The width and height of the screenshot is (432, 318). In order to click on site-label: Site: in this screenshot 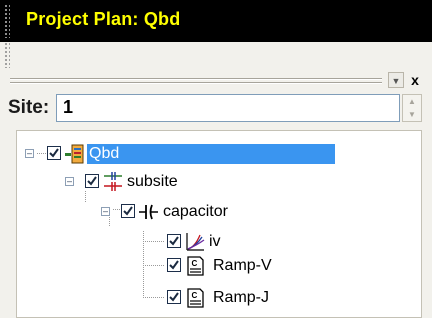, I will do `click(29, 107)`.